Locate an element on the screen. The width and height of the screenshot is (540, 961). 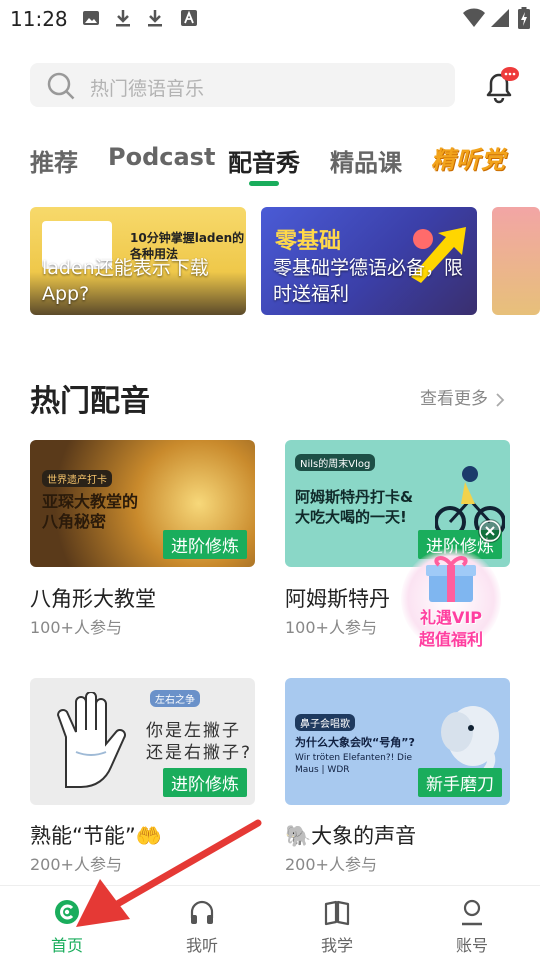
active-tab-indicator is located at coordinates (264, 183).